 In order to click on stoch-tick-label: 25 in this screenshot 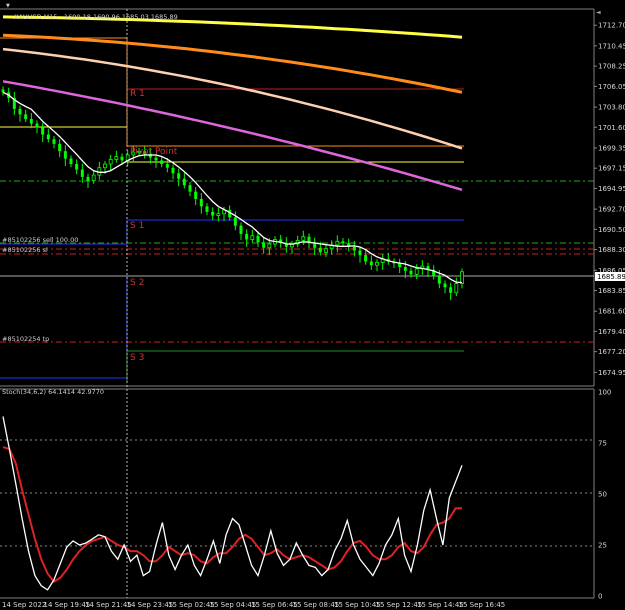, I will do `click(602, 546)`.